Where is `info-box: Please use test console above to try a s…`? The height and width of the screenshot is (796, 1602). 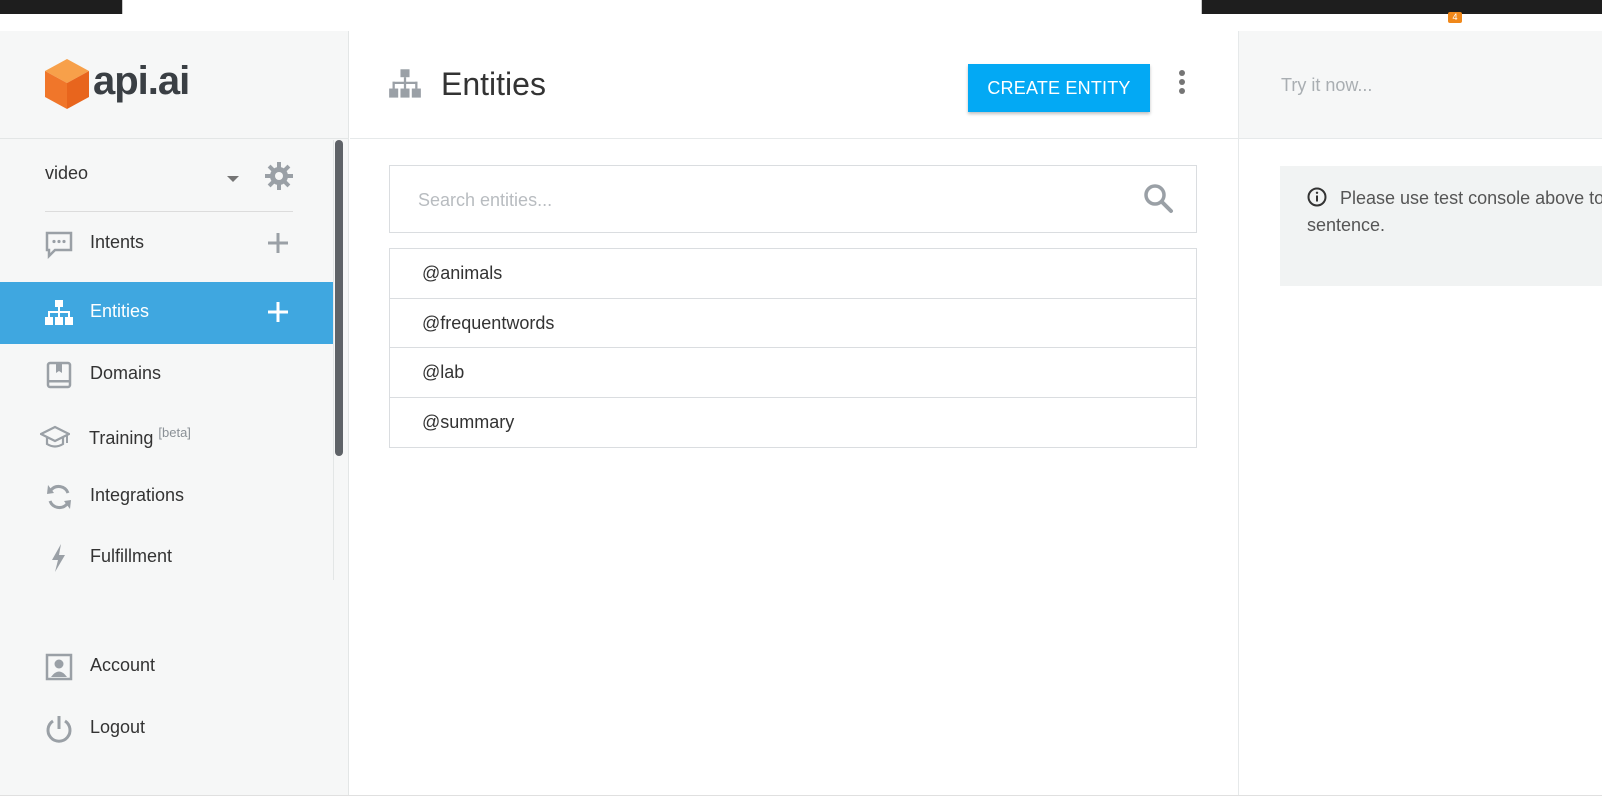 info-box: Please use test console above to try a s… is located at coordinates (1441, 226).